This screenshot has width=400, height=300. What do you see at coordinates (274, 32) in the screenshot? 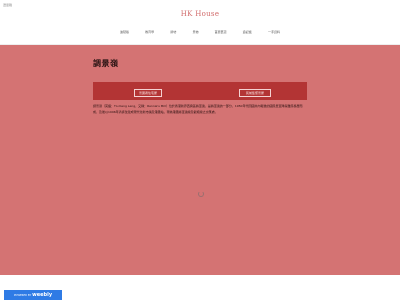
I see `nav-item: 一手資料` at bounding box center [274, 32].